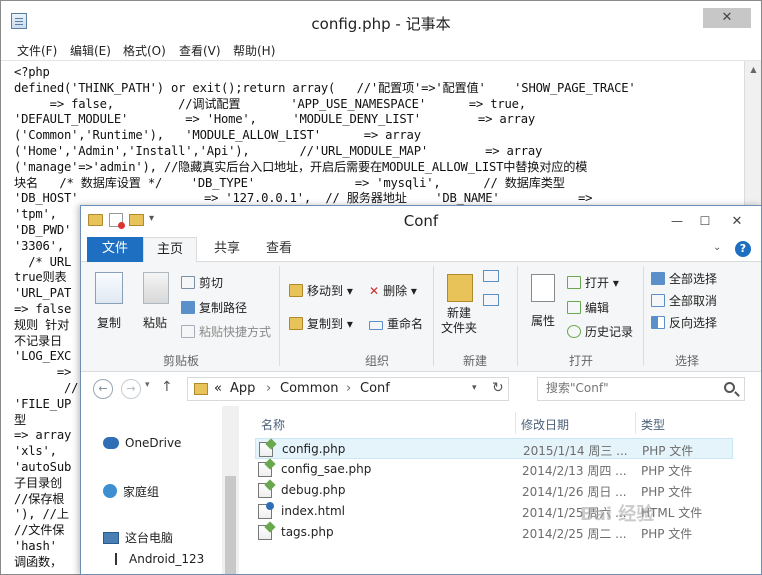  What do you see at coordinates (111, 443) in the screenshot?
I see `cloud-icon` at bounding box center [111, 443].